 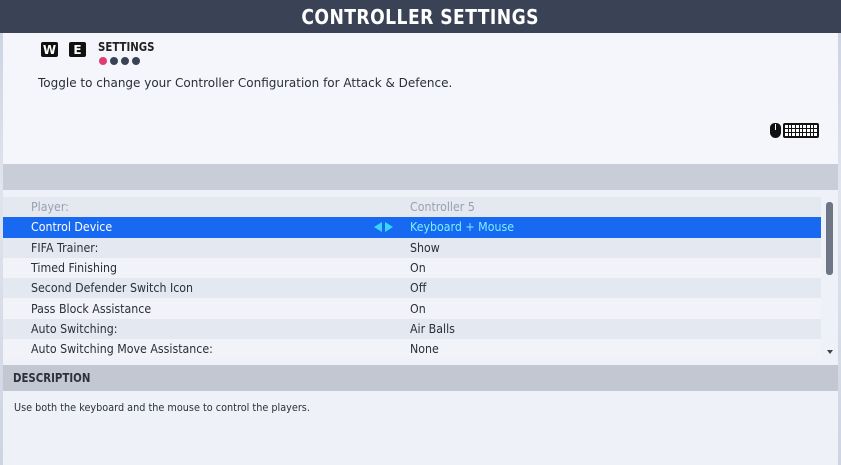 What do you see at coordinates (829, 276) in the screenshot?
I see `scrollbar` at bounding box center [829, 276].